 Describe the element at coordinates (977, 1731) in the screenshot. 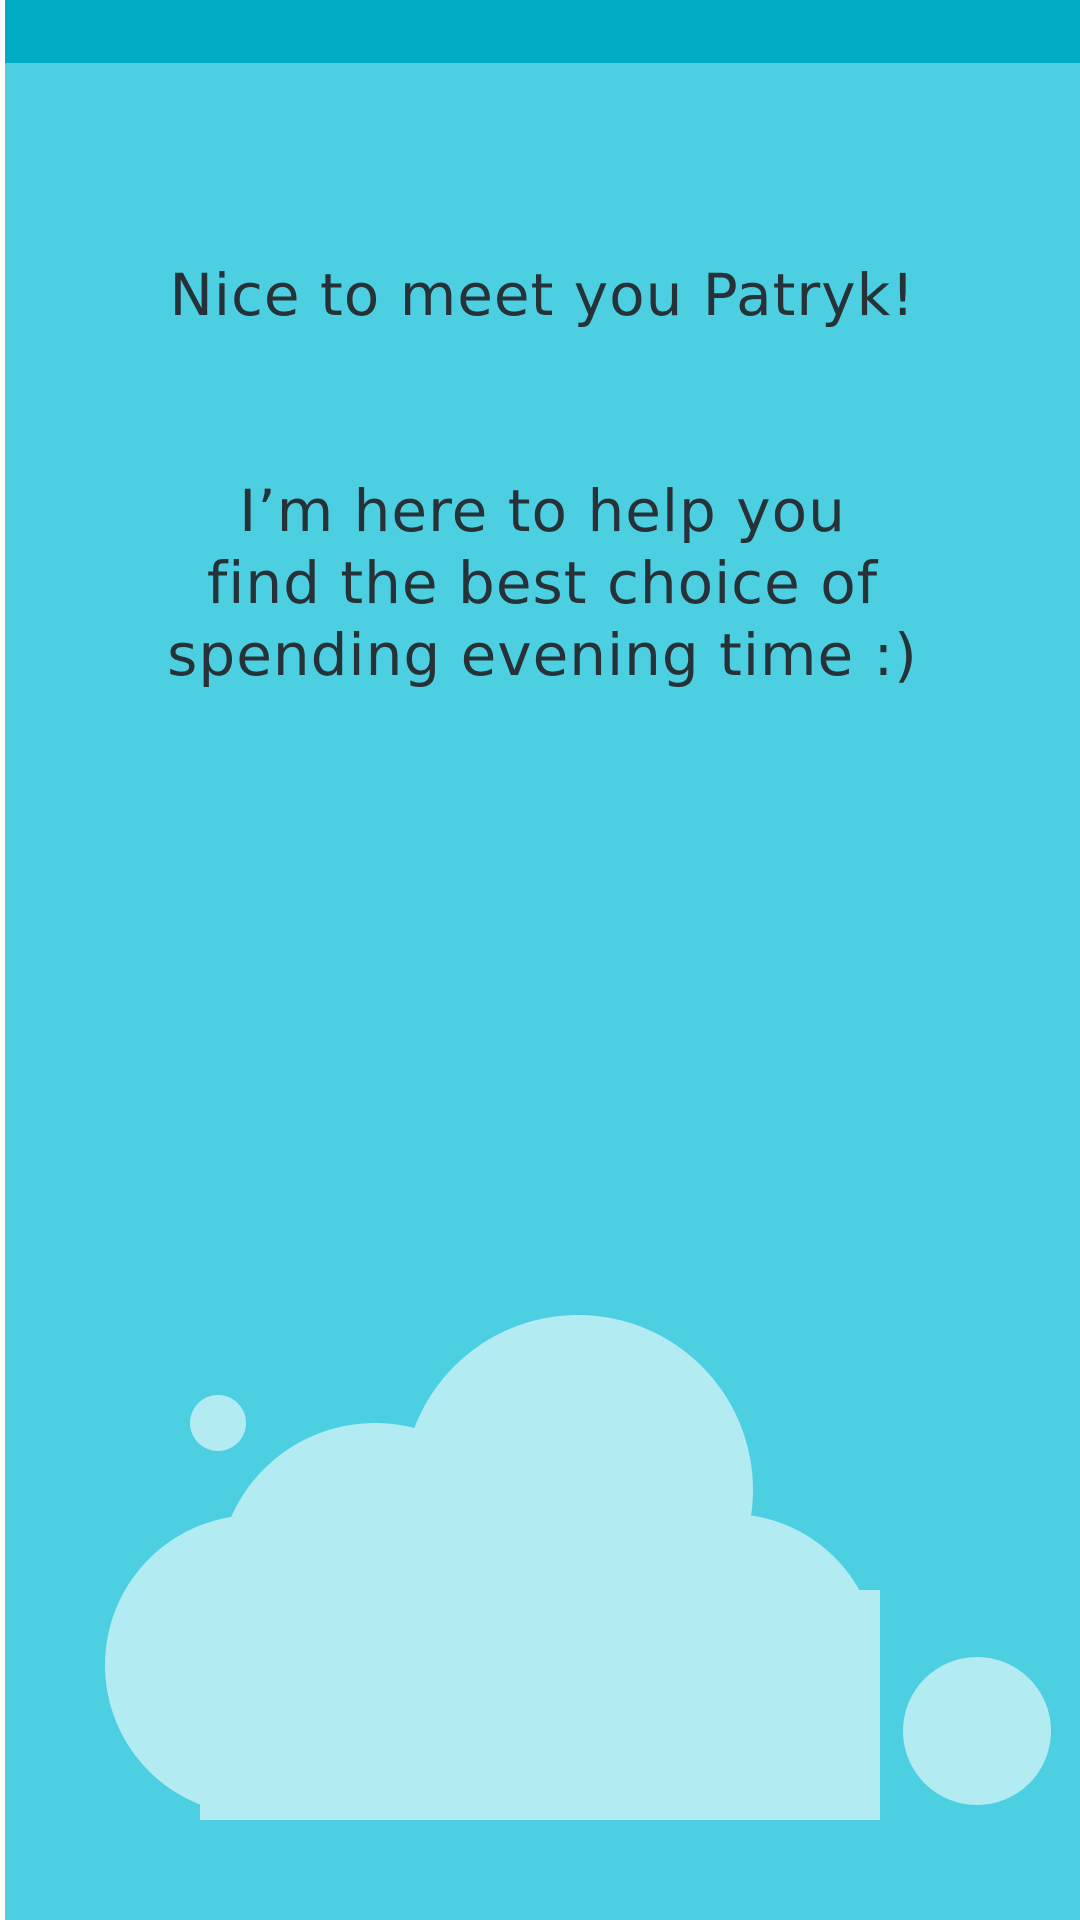

I see `bubble-right` at that location.